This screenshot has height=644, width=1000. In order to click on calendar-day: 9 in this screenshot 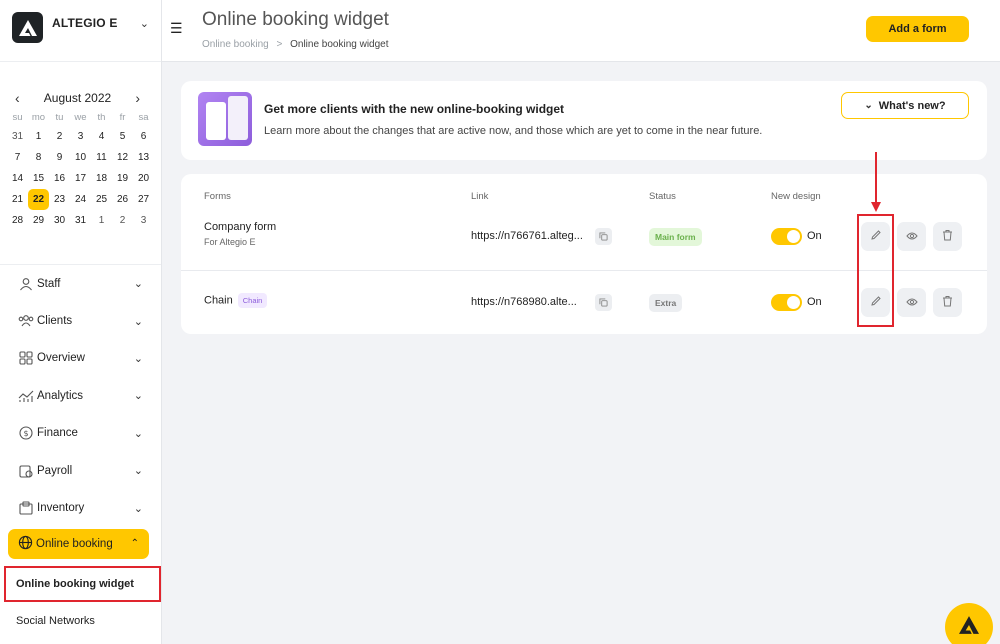, I will do `click(59, 157)`.